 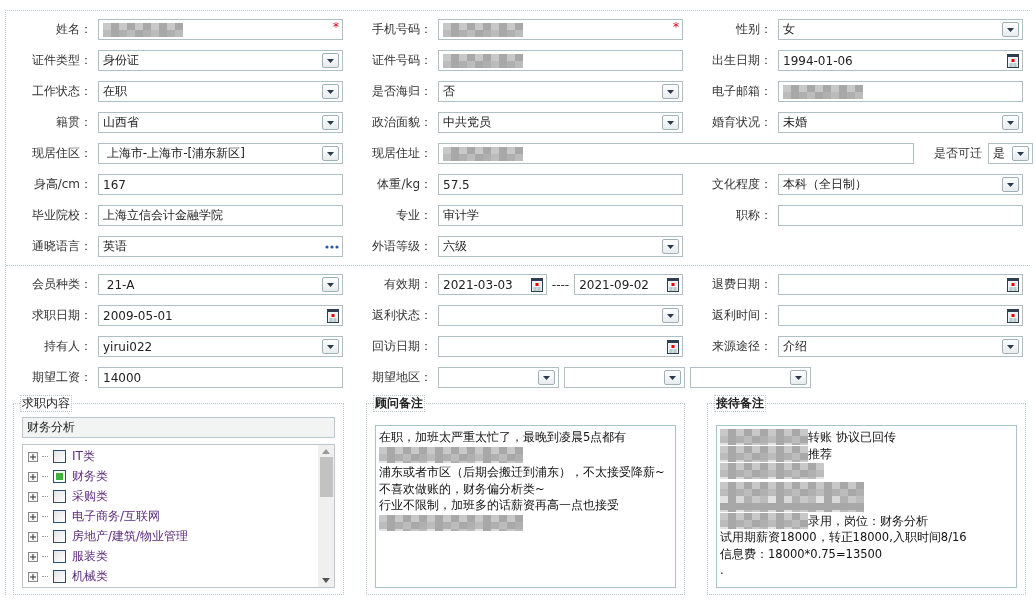 I want to click on dropdown-field: 女, so click(x=900, y=29).